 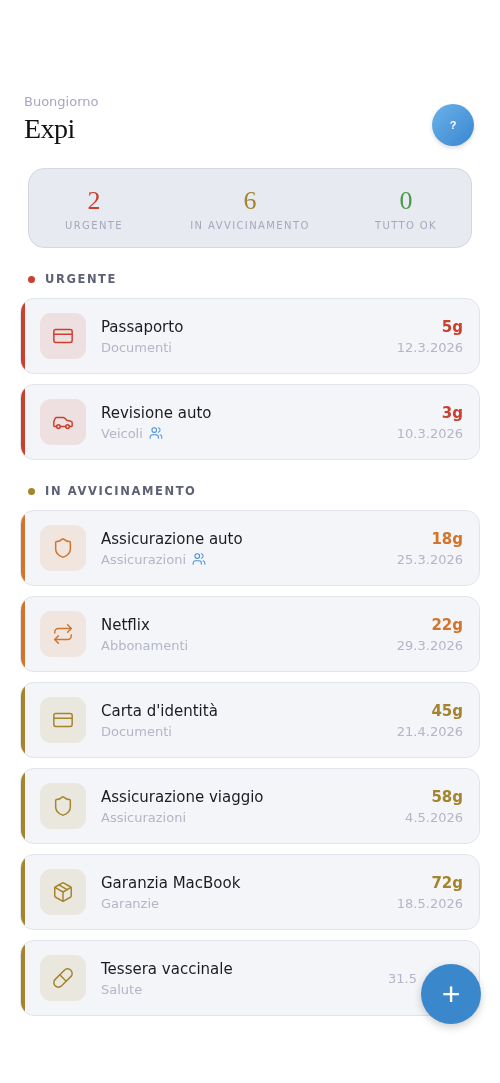 What do you see at coordinates (50, 128) in the screenshot?
I see `app-title: Expi` at bounding box center [50, 128].